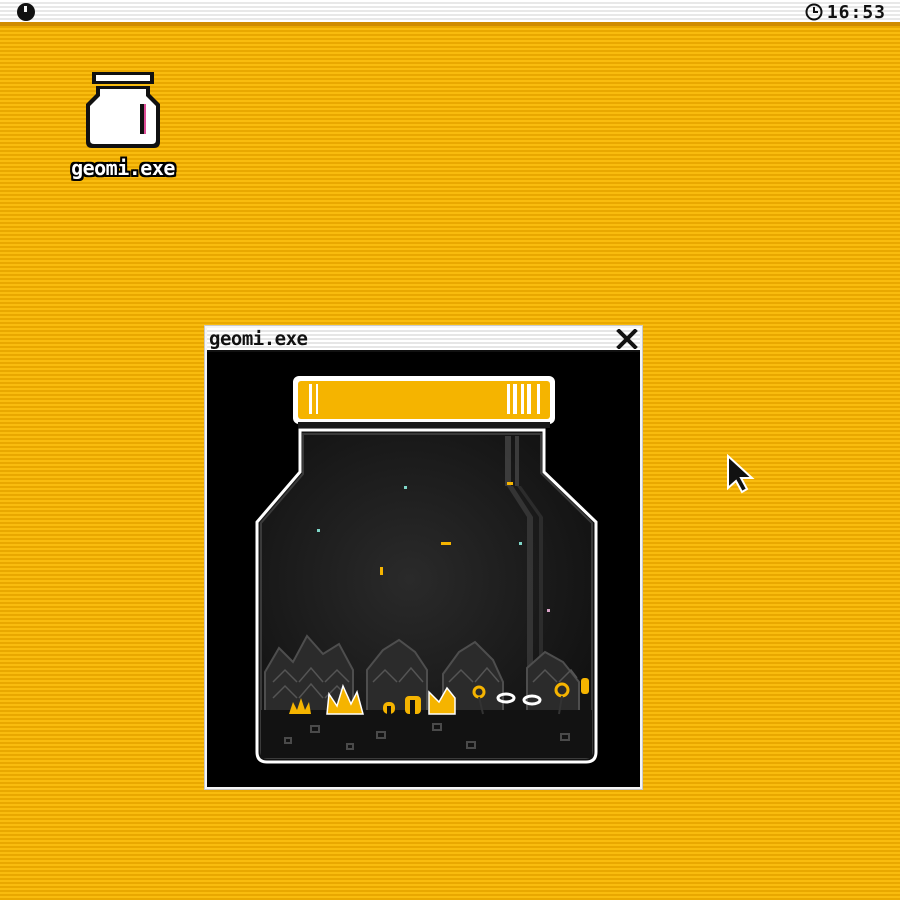  Describe the element at coordinates (258, 339) in the screenshot. I see `window-title: geomi.exe` at that location.